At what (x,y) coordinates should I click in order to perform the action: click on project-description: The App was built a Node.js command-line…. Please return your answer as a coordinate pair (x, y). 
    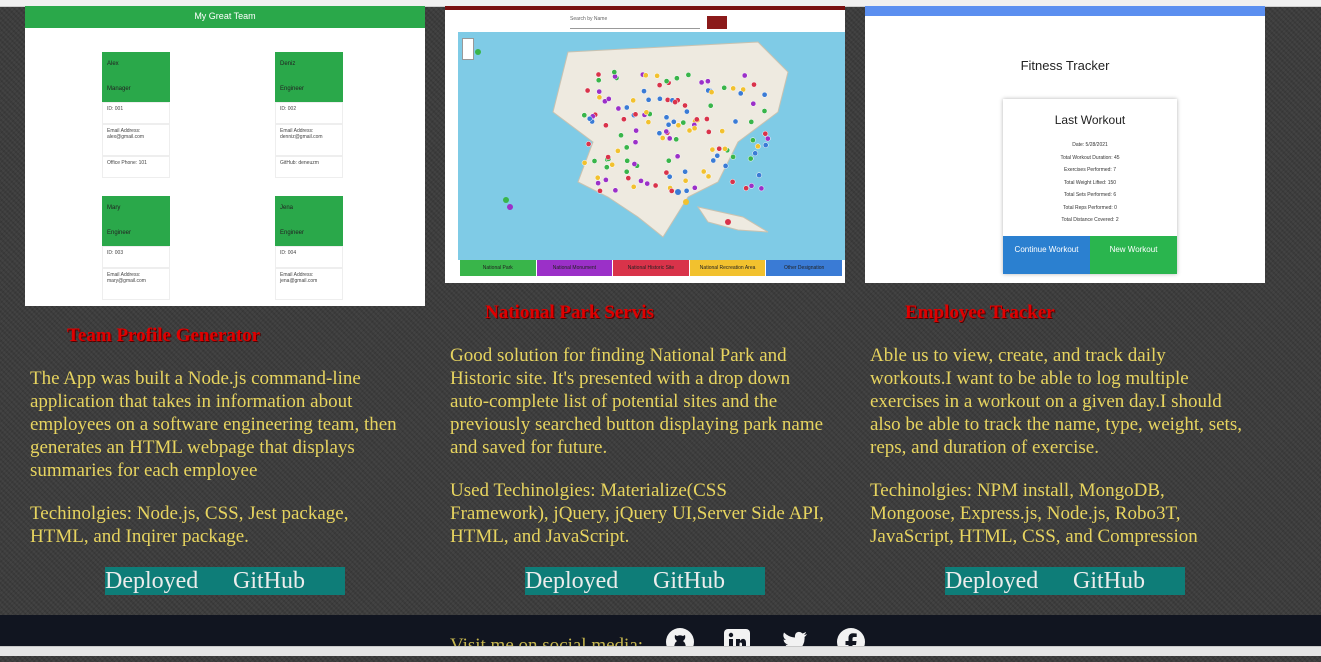
    Looking at the image, I should click on (213, 424).